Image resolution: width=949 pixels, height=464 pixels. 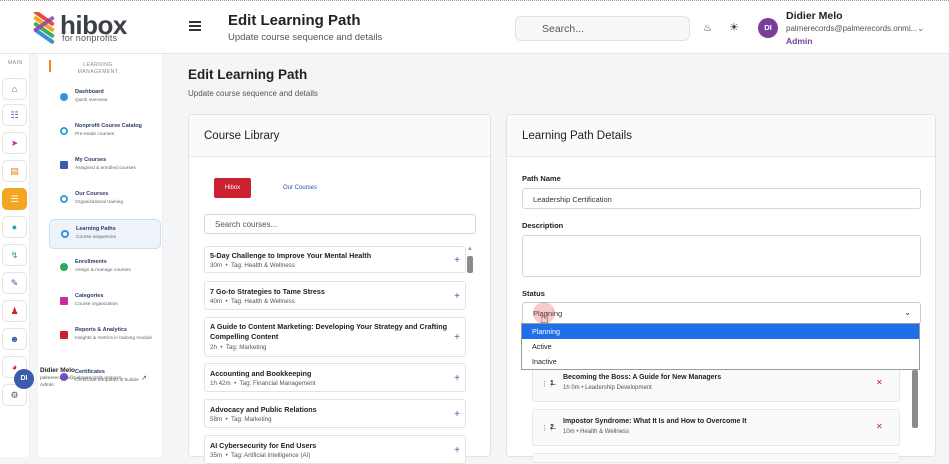 What do you see at coordinates (64, 199) in the screenshot?
I see `our-courses-icon` at bounding box center [64, 199].